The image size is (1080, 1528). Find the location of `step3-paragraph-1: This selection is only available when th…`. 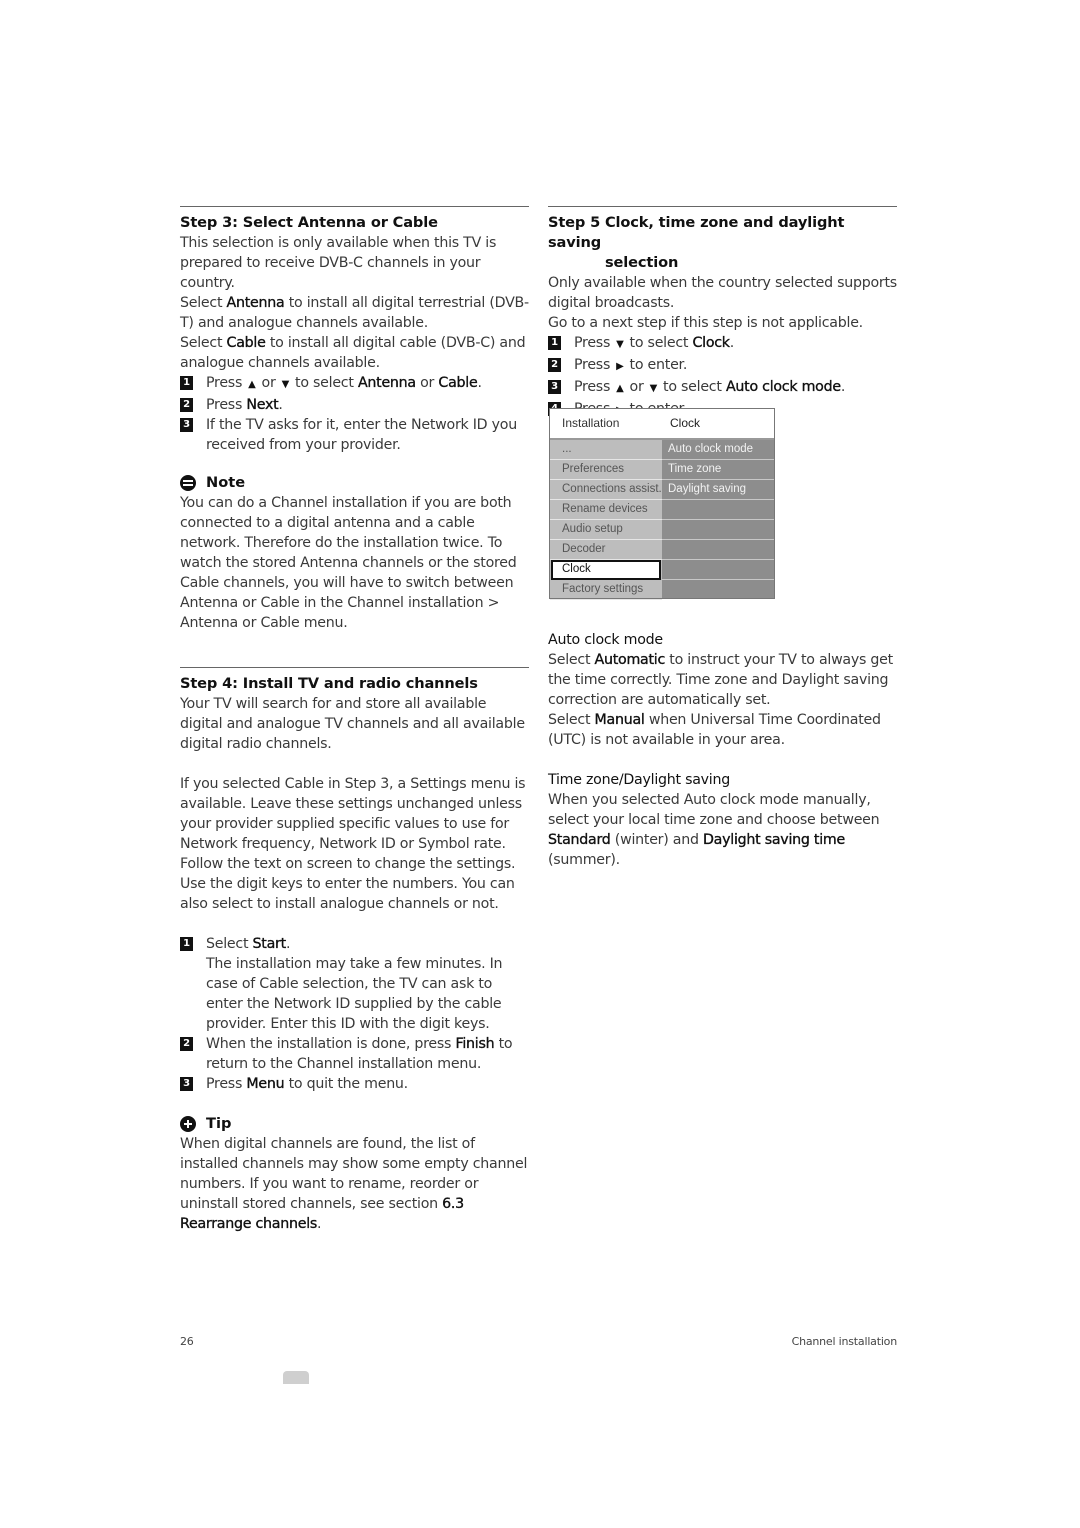

step3-paragraph-1: This selection is only available when th… is located at coordinates (338, 263).